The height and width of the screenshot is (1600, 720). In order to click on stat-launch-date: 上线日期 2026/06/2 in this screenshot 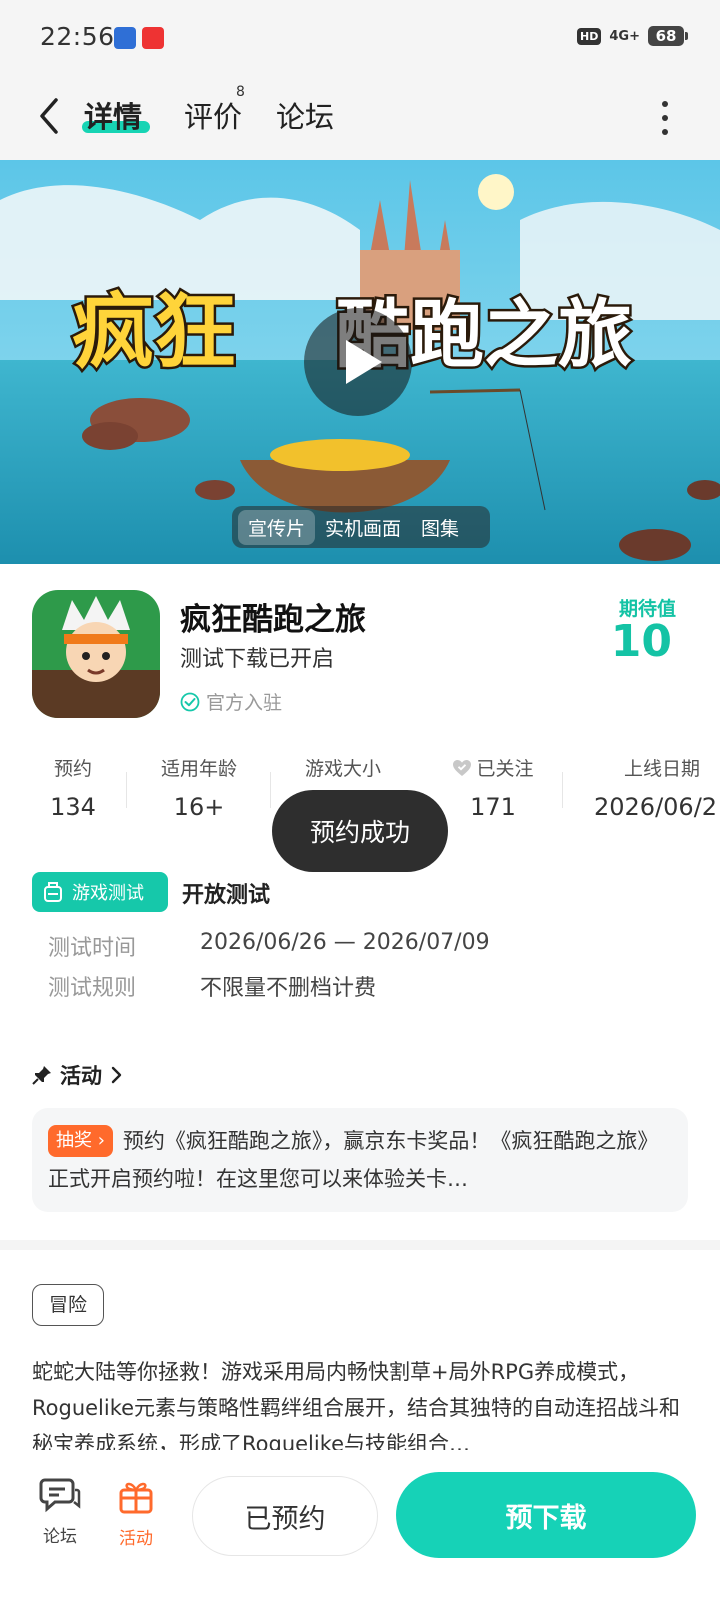, I will do `click(656, 789)`.